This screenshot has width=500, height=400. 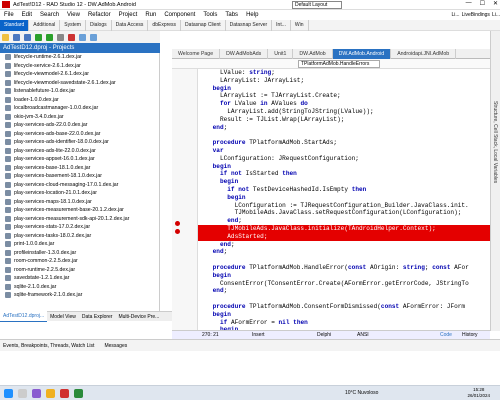 What do you see at coordinates (478, 393) in the screenshot?
I see `system-clock: 15:28 26/01/2024` at bounding box center [478, 393].